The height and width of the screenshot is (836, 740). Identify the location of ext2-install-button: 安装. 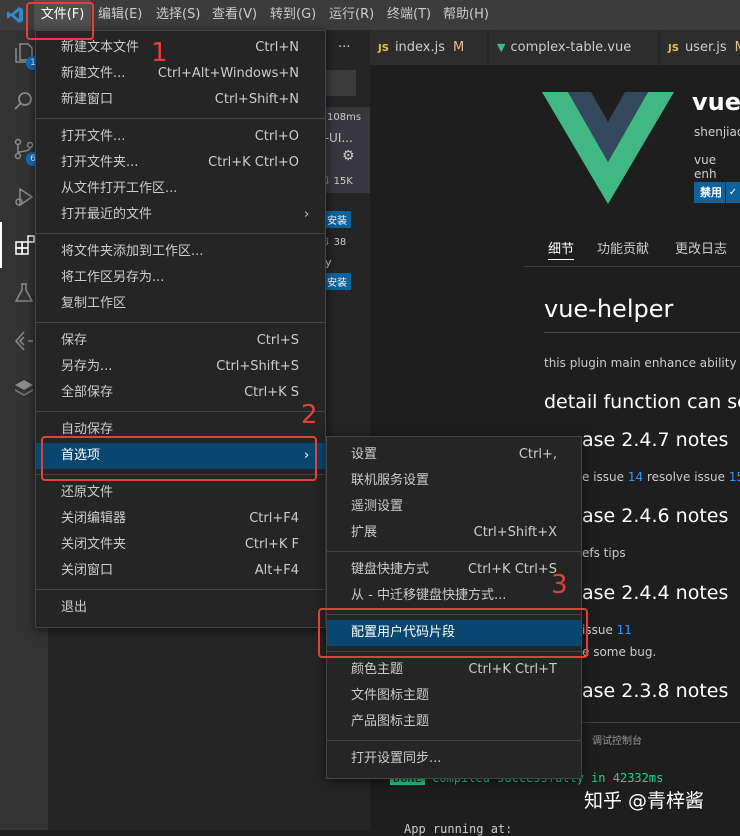
(337, 281).